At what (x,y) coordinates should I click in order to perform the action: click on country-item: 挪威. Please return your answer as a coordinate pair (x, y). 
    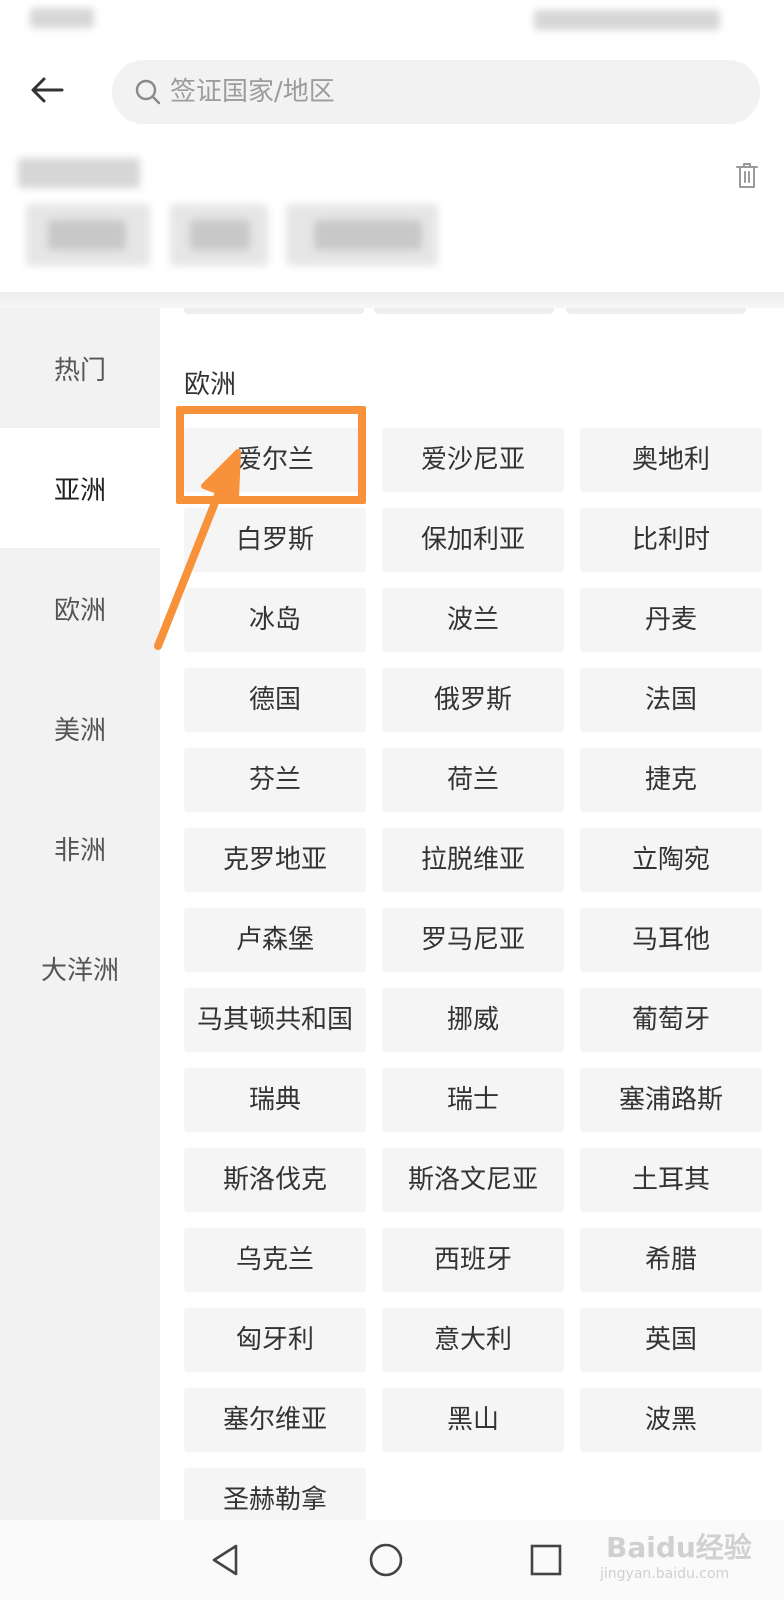
    Looking at the image, I should click on (473, 1020).